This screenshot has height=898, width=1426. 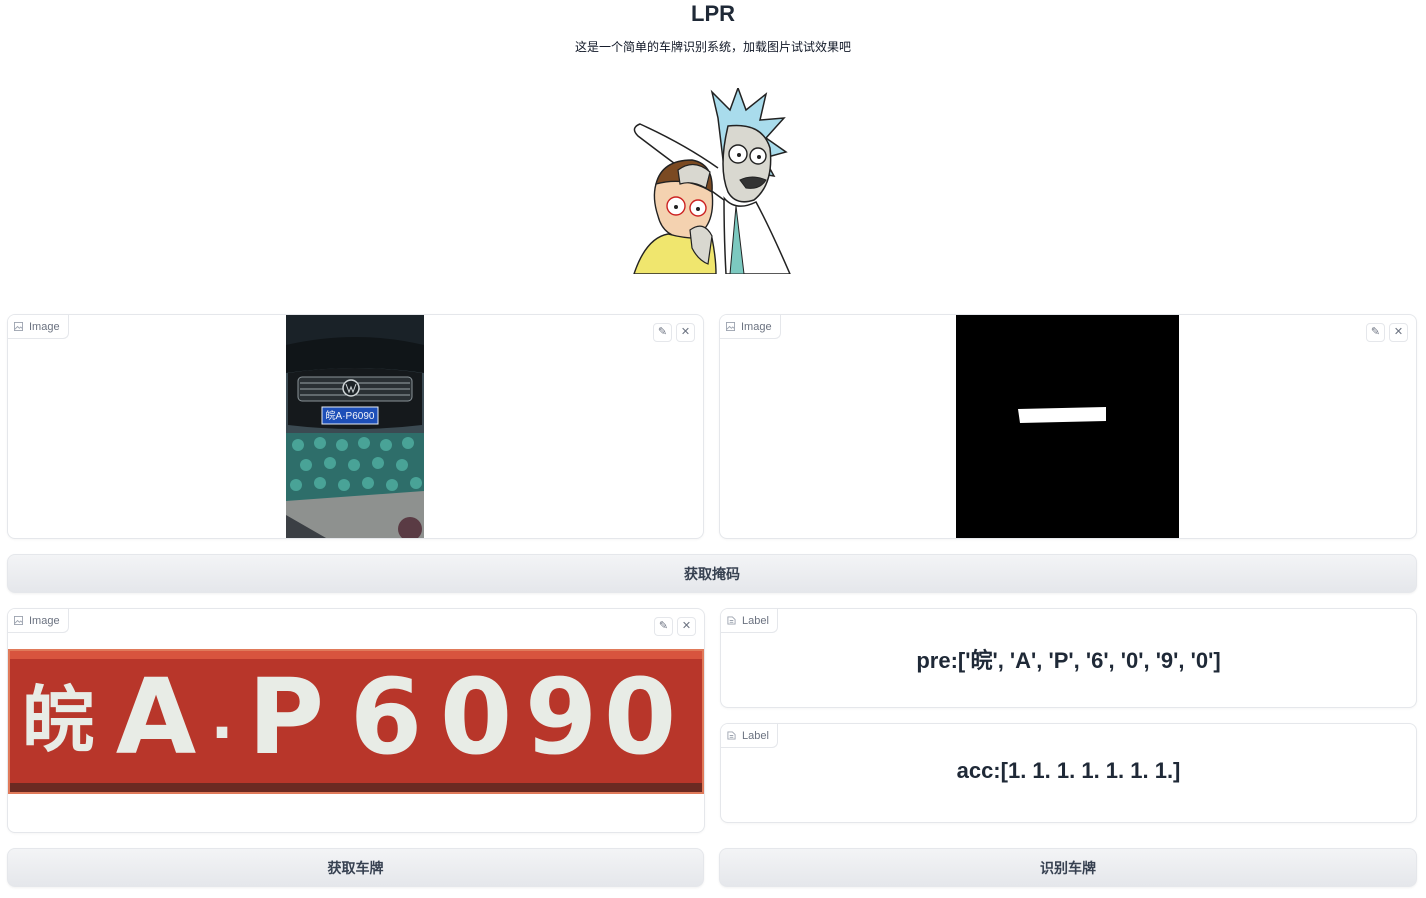 I want to click on accuracy-label-header: Label, so click(x=749, y=736).